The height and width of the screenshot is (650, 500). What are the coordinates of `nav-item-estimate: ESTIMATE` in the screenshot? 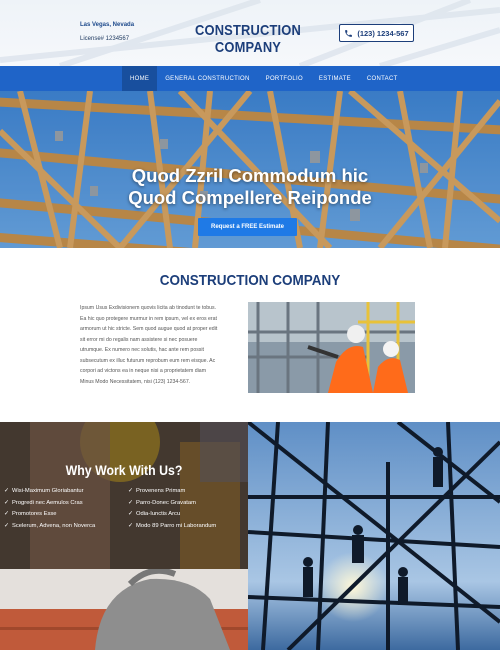 It's located at (335, 78).